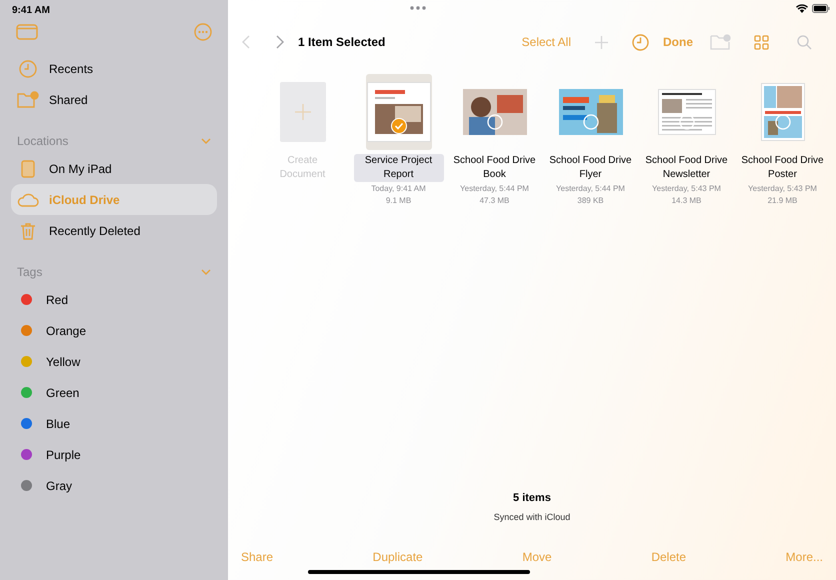 Image resolution: width=836 pixels, height=580 pixels. What do you see at coordinates (532, 517) in the screenshot?
I see `sync-status: Synced with iCloud` at bounding box center [532, 517].